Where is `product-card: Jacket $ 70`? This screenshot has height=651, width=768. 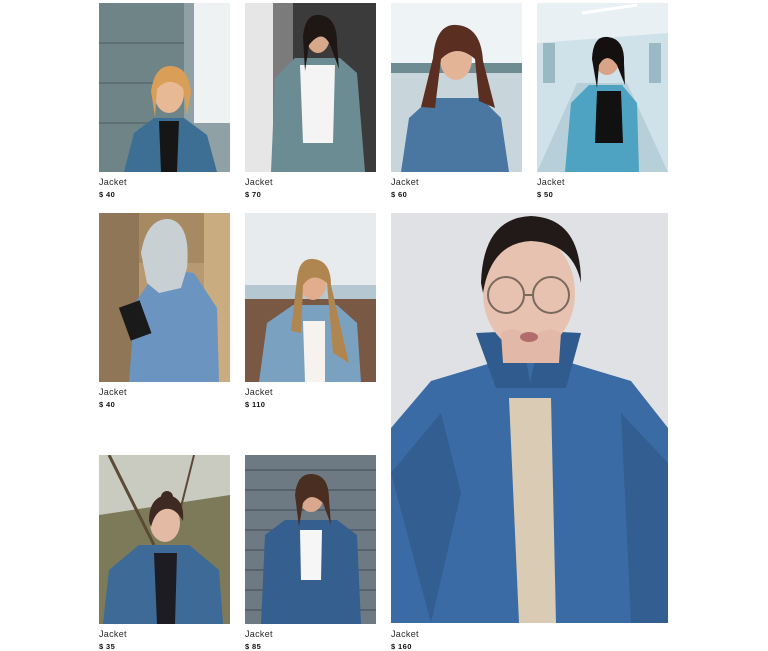 product-card: Jacket $ 70 is located at coordinates (310, 101).